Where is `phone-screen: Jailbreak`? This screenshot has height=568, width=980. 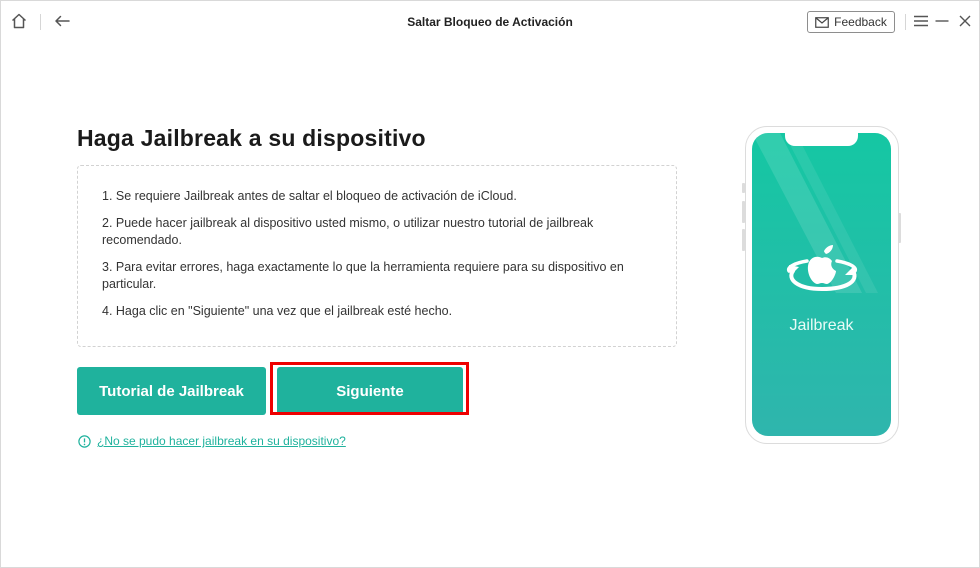
phone-screen: Jailbreak is located at coordinates (821, 284).